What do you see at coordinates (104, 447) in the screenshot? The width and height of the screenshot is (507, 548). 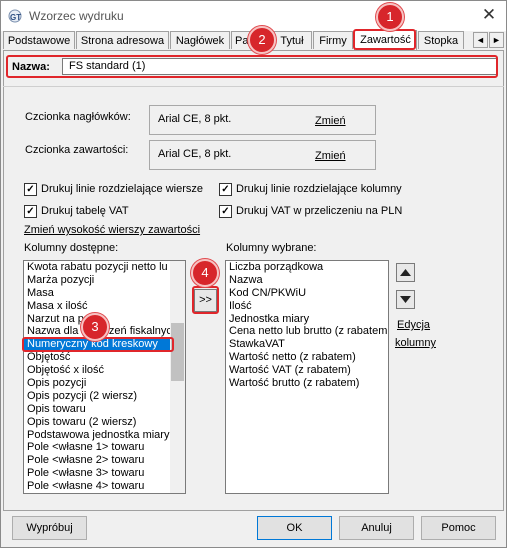 I see `list-item: Pole <własne 1> towaru` at bounding box center [104, 447].